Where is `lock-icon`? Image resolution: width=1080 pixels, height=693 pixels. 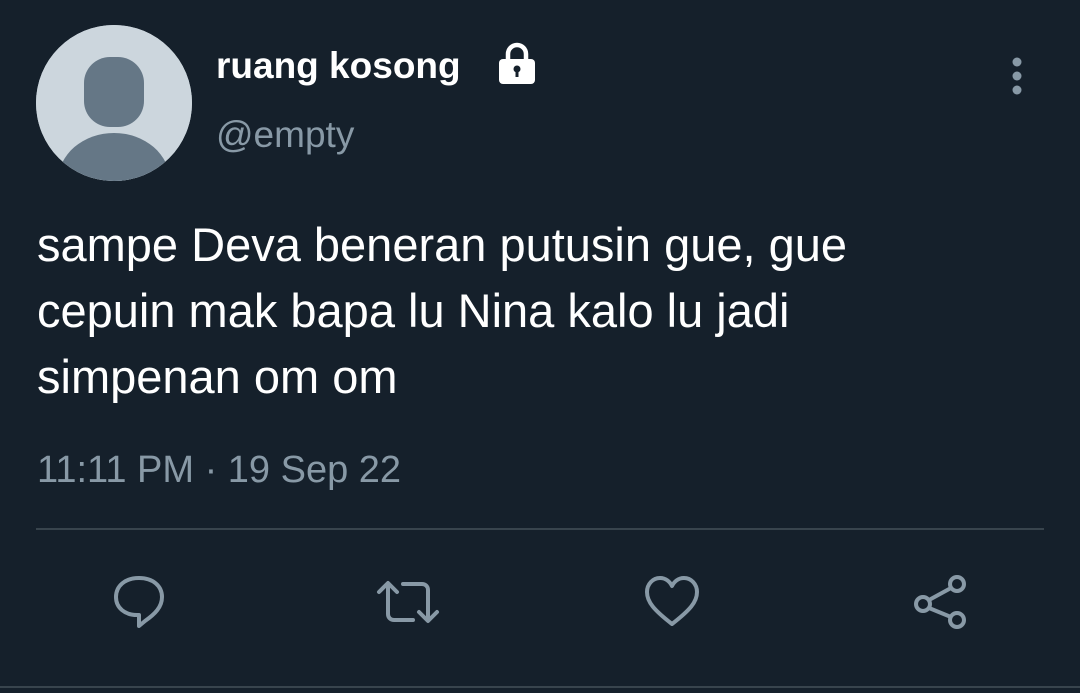 lock-icon is located at coordinates (517, 63).